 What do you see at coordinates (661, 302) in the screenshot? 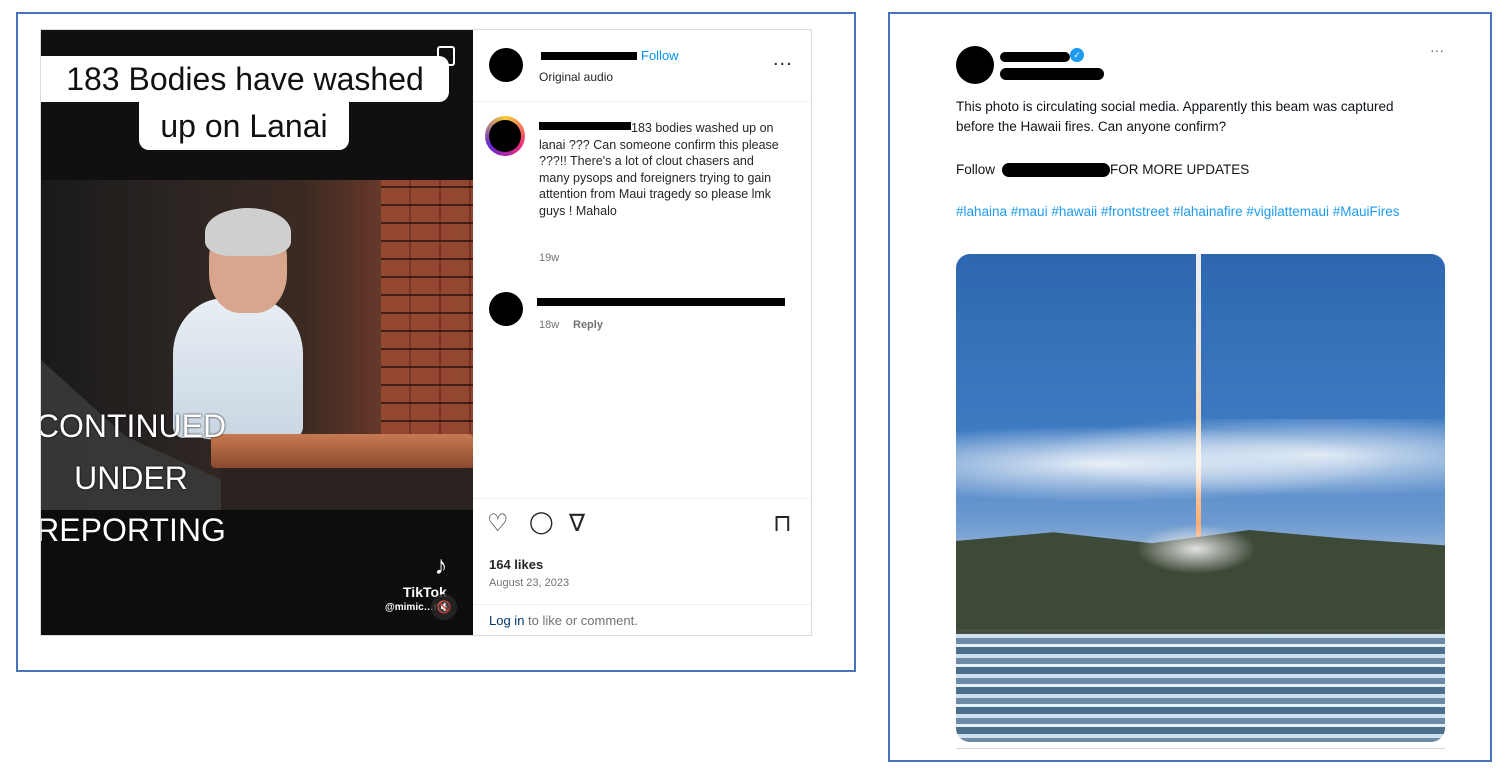
I see `redacted-reply` at bounding box center [661, 302].